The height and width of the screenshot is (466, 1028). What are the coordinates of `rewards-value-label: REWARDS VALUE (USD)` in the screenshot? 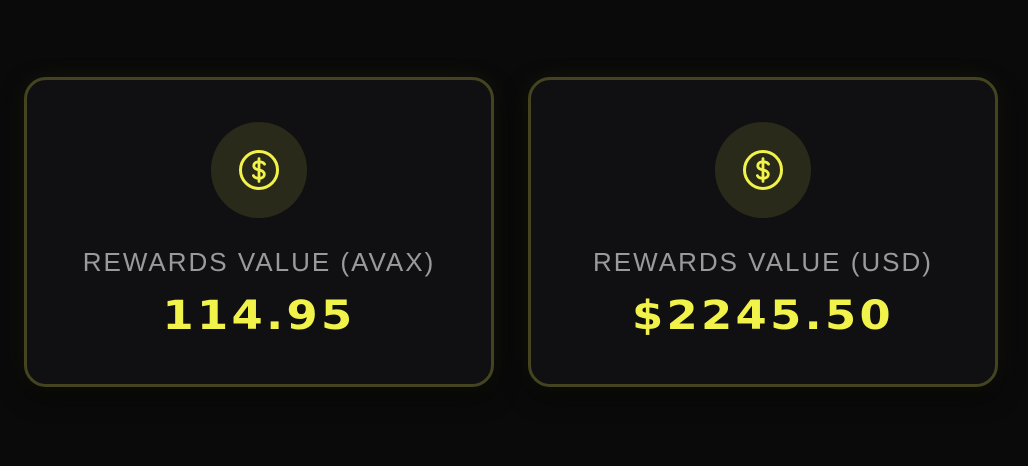 It's located at (763, 262).